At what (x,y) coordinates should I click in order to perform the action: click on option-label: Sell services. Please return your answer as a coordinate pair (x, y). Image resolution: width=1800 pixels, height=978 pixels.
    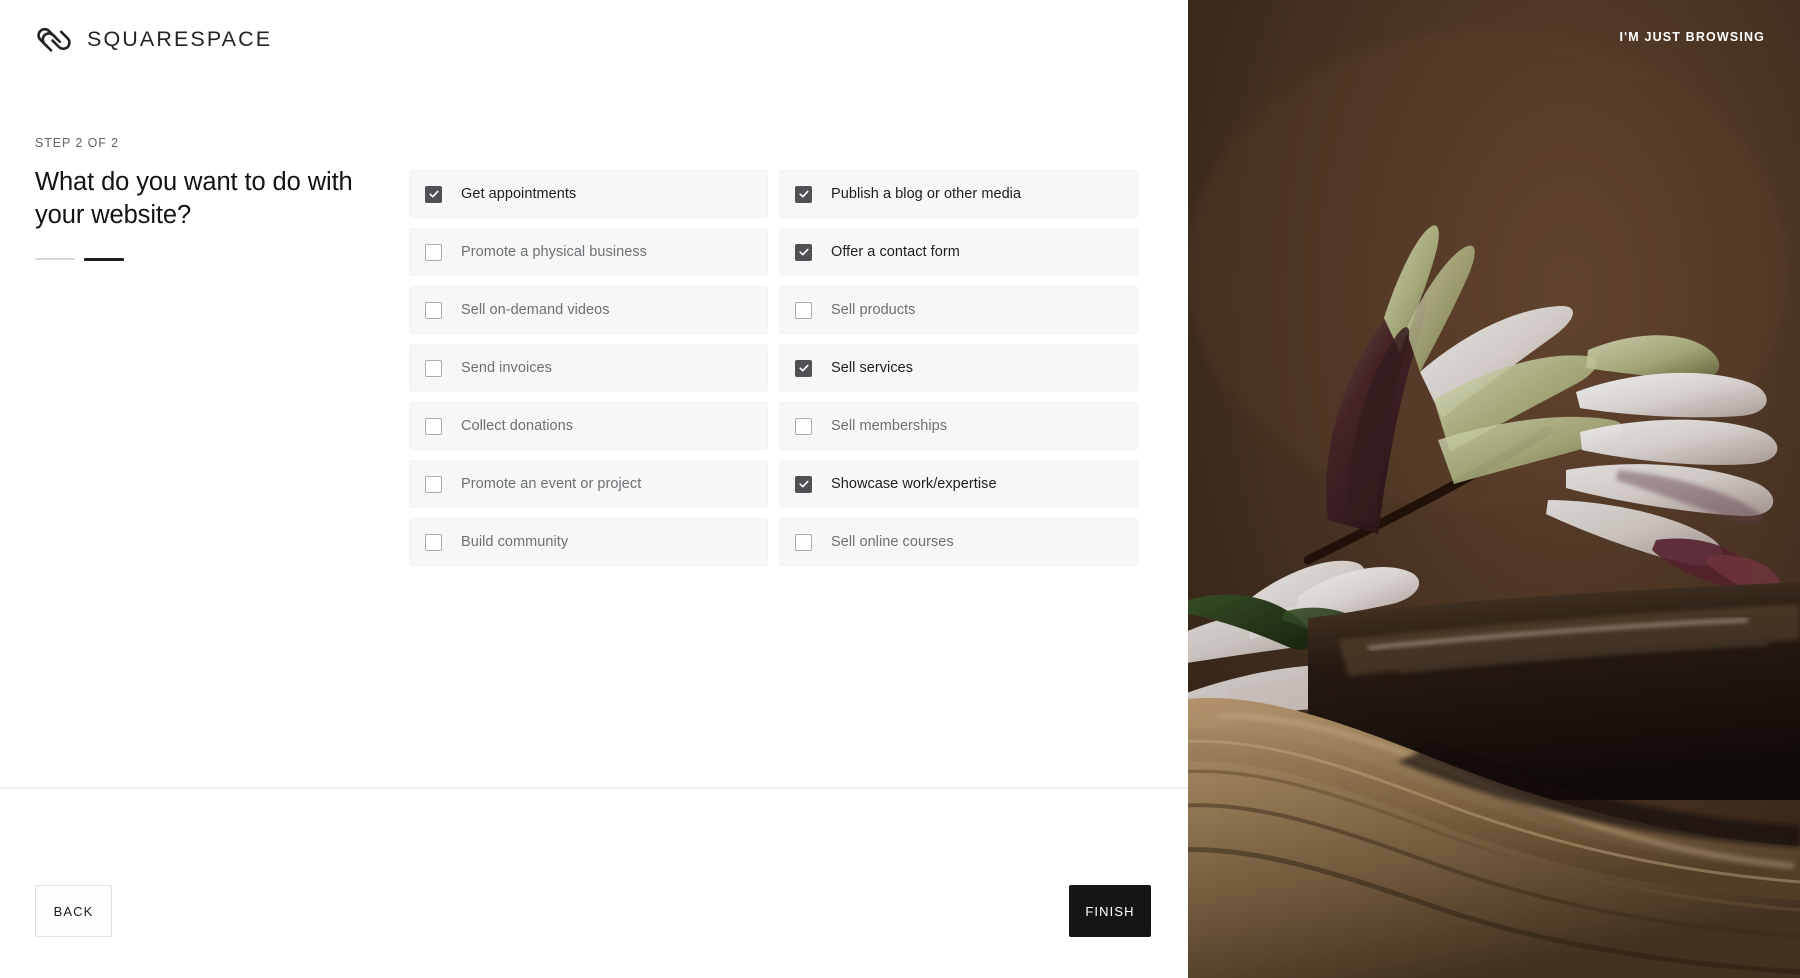
    Looking at the image, I should click on (872, 368).